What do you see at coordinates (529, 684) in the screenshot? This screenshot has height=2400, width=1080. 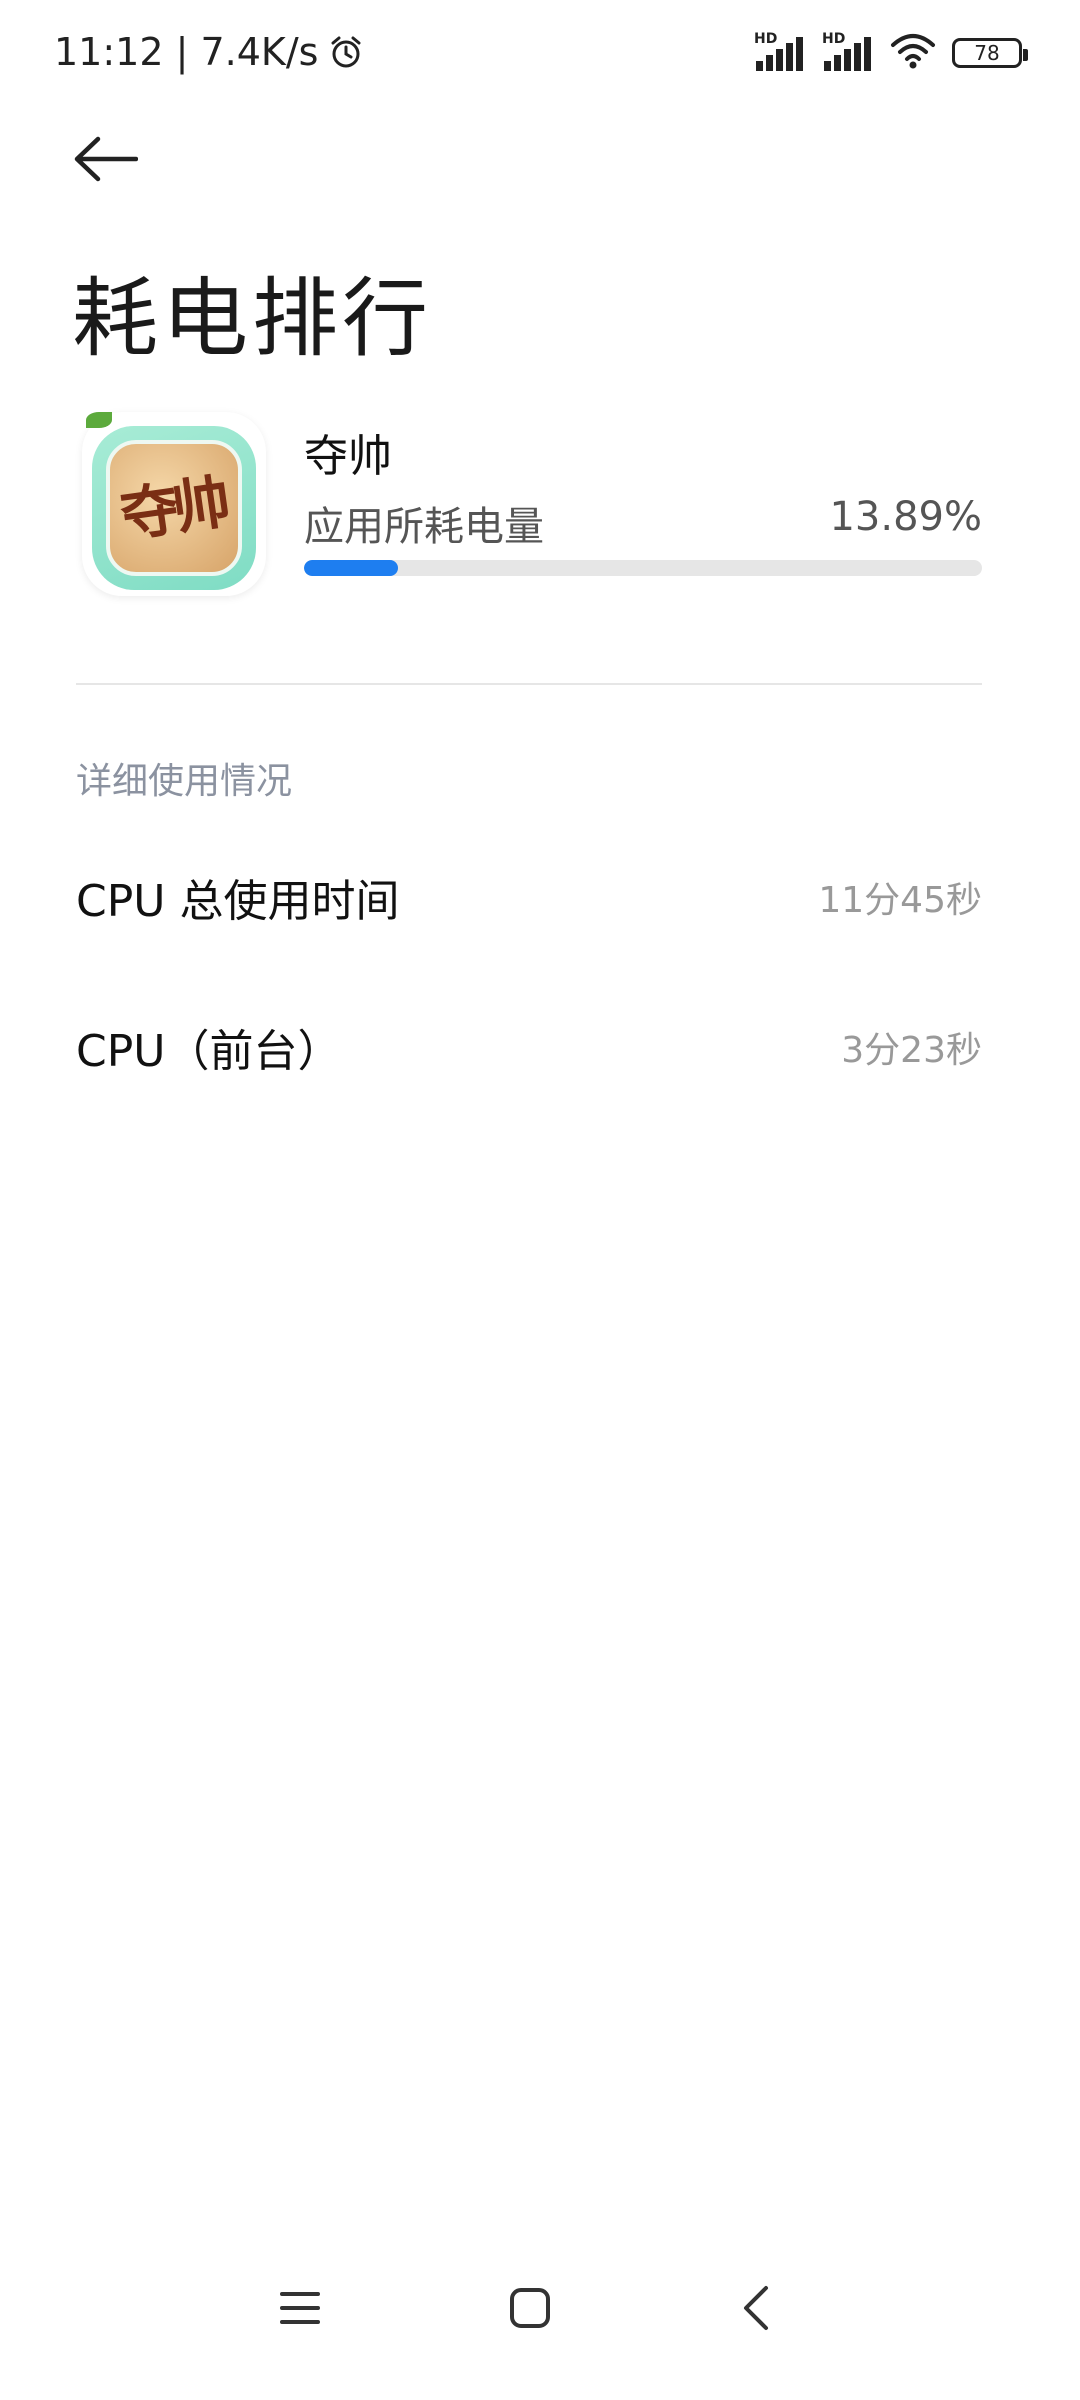 I see `divider` at bounding box center [529, 684].